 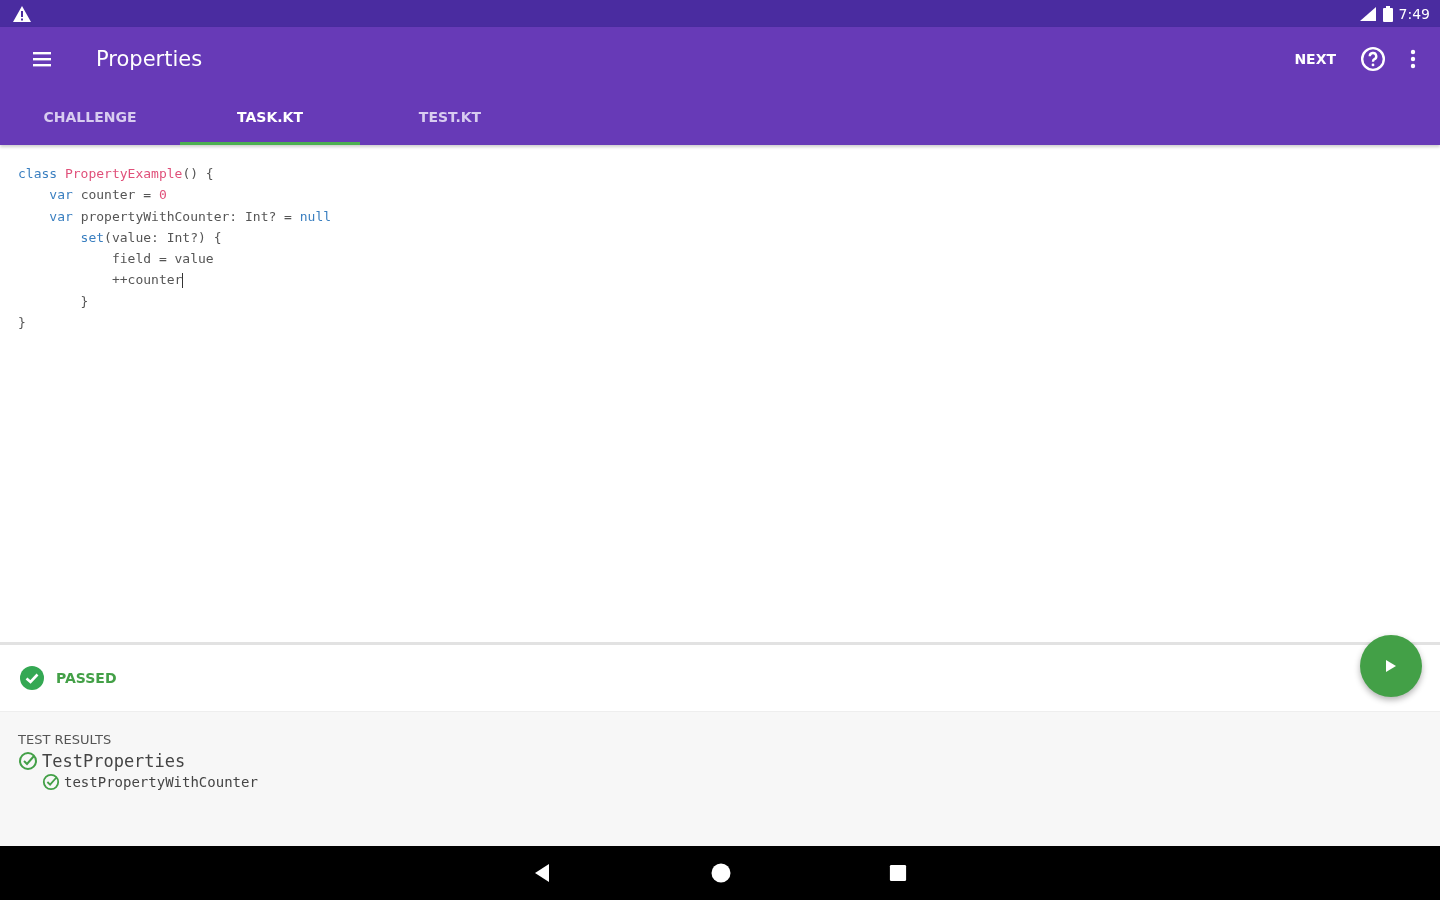 I want to click on test-name: testPropertyWithCounter, so click(x=161, y=782).